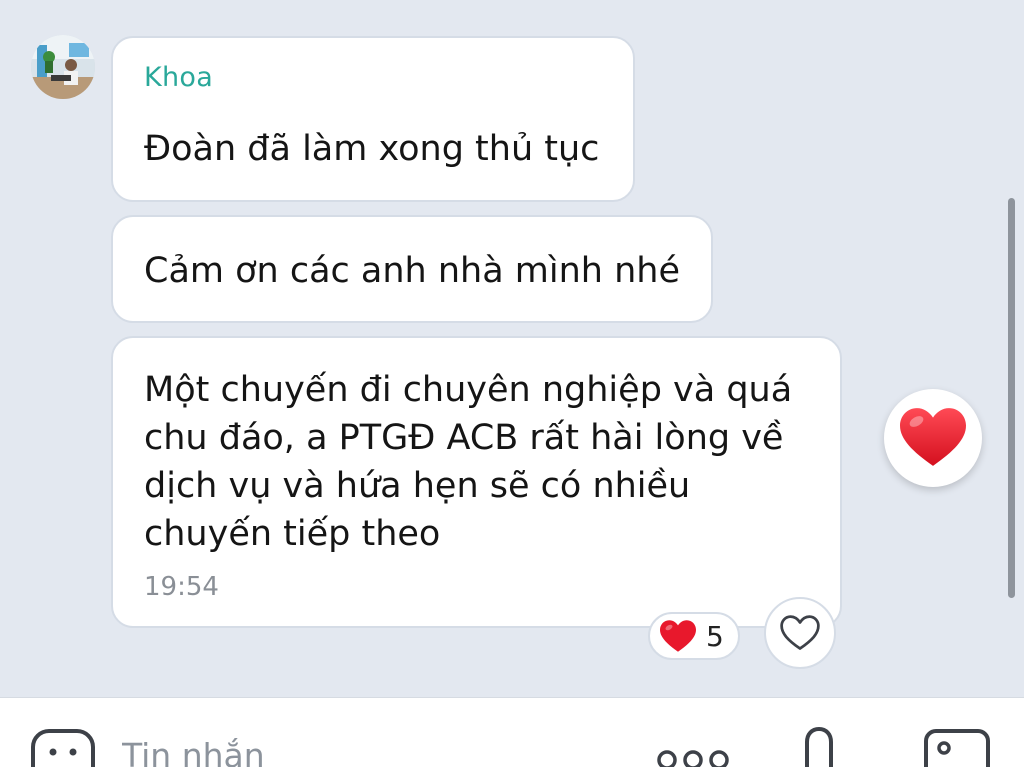 This screenshot has width=1024, height=767. Describe the element at coordinates (332, 751) in the screenshot. I see `message-input` at that location.